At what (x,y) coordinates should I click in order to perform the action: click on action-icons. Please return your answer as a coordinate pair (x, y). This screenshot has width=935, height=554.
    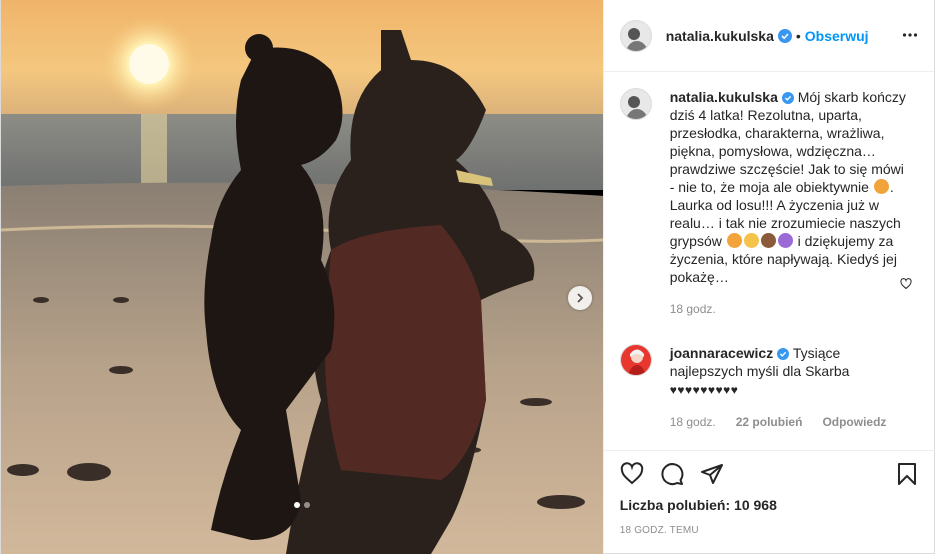
    Looking at the image, I should click on (769, 474).